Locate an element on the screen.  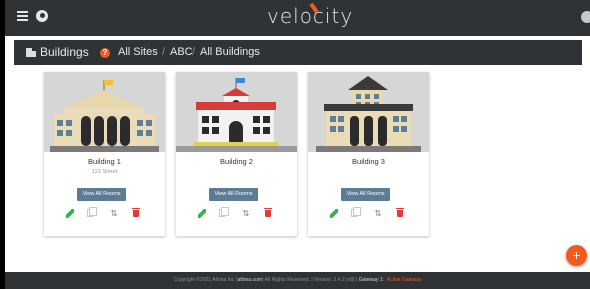
top-bar: velocity is located at coordinates (297, 18).